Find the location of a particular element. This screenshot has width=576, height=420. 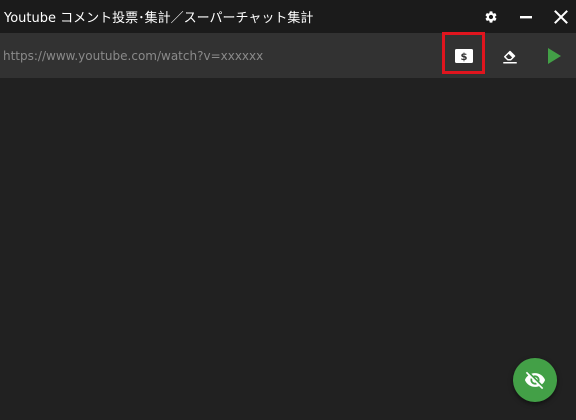

title-bar: Youtube コメント投票･集計／スーパーチャット集計 is located at coordinates (288, 16).